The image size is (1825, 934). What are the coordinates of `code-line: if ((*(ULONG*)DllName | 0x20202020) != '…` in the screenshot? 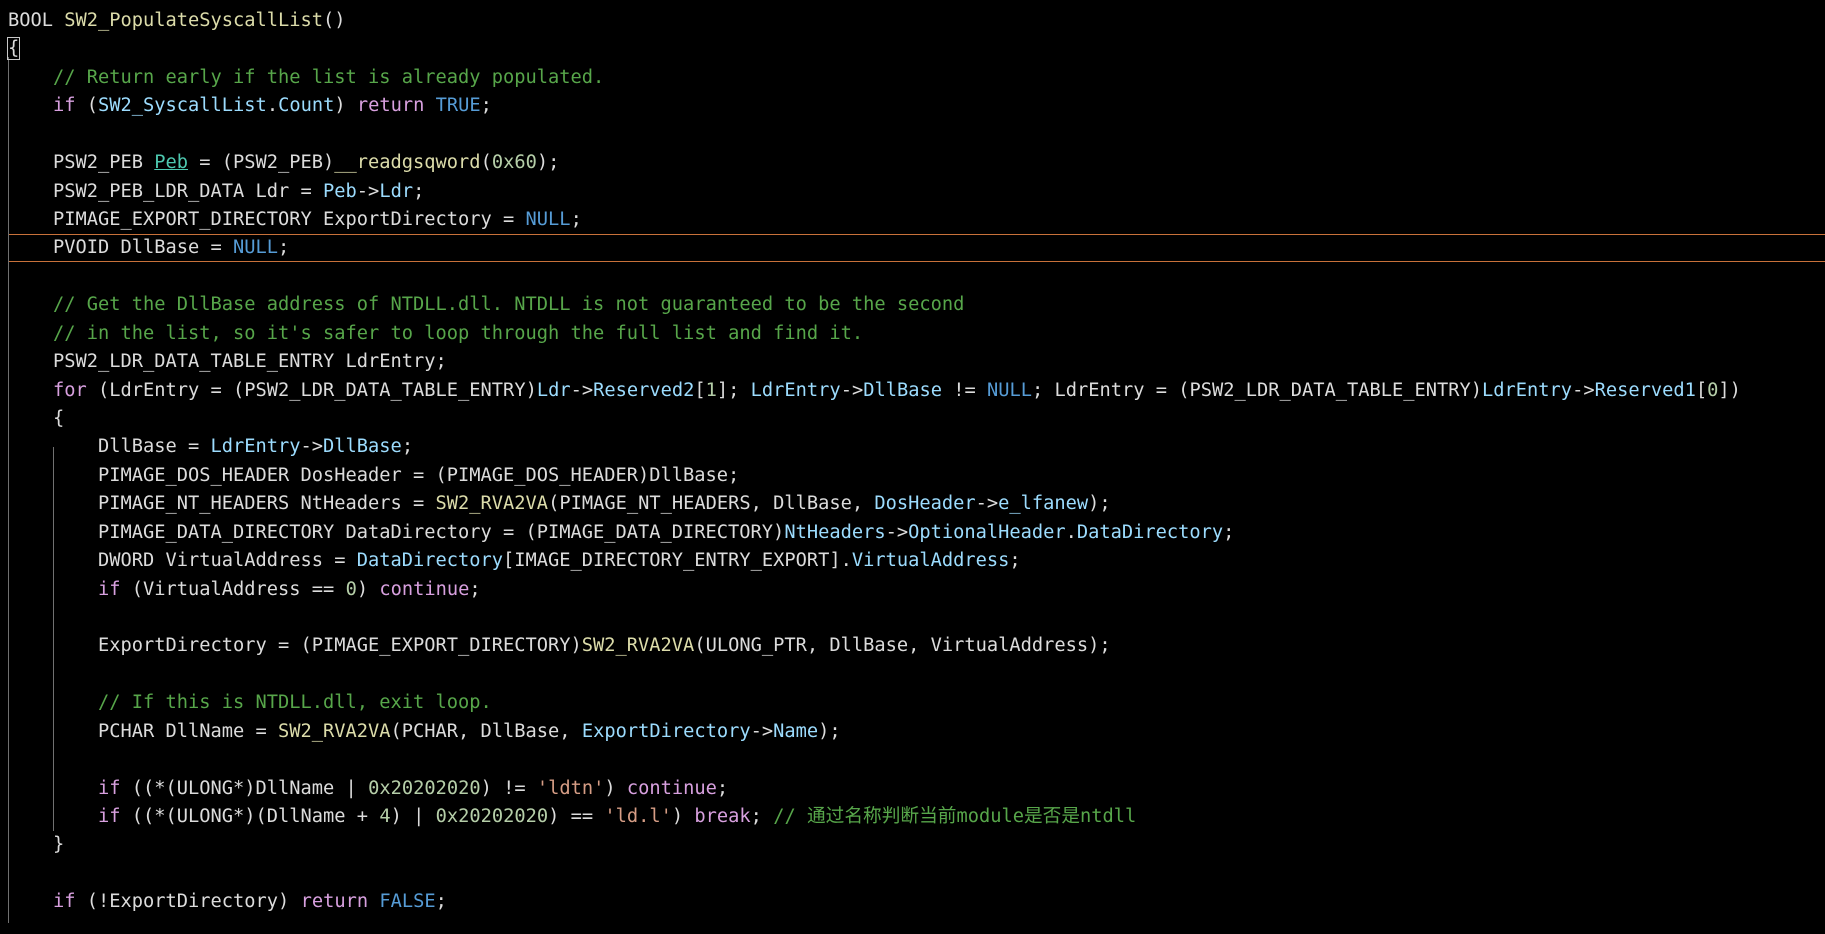 It's located at (368, 789).